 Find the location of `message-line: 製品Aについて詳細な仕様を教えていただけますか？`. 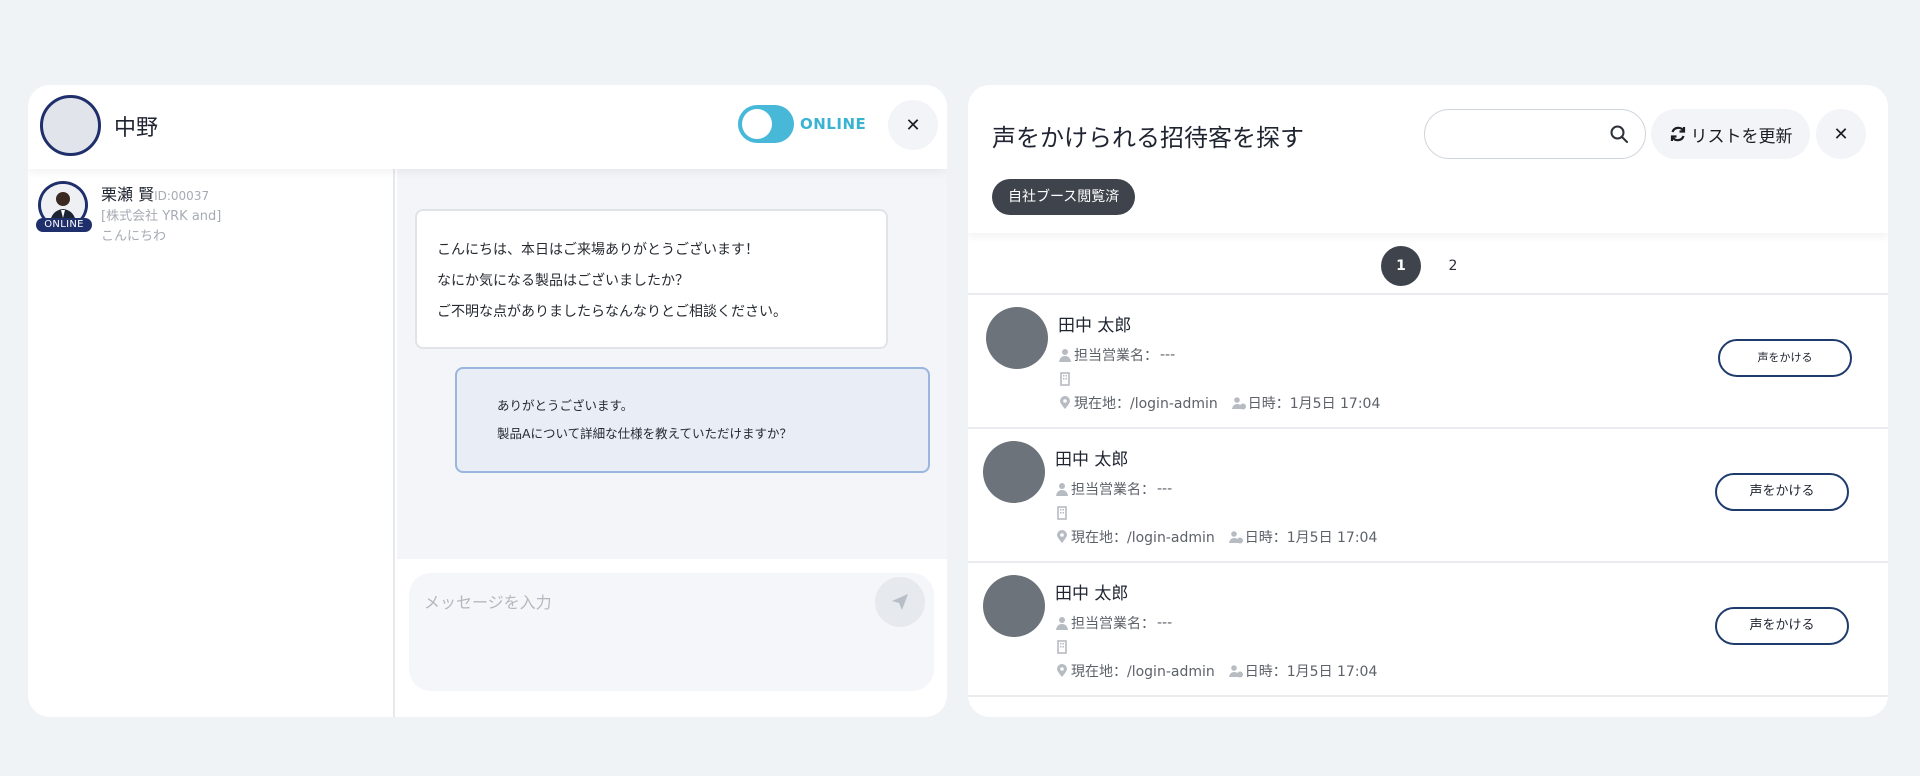

message-line: 製品Aについて詳細な仕様を教えていただけますか？ is located at coordinates (645, 433).